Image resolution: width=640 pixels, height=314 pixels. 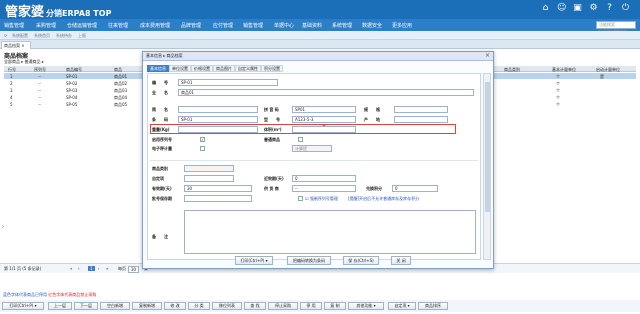 I want to click on short-name-input, so click(x=218, y=109).